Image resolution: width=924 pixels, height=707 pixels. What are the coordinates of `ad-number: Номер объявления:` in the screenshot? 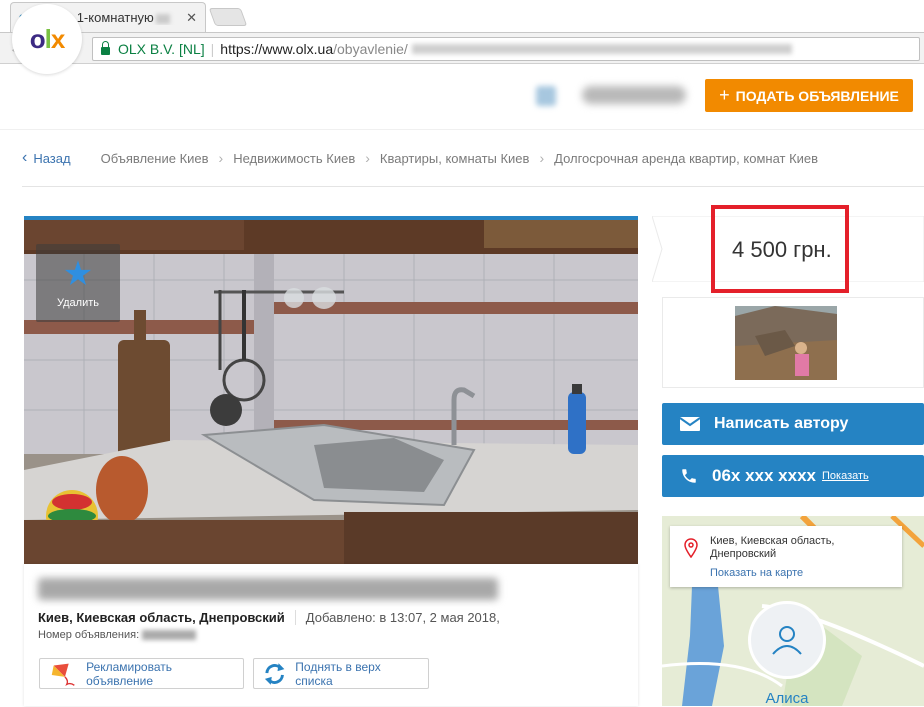 It's located at (117, 635).